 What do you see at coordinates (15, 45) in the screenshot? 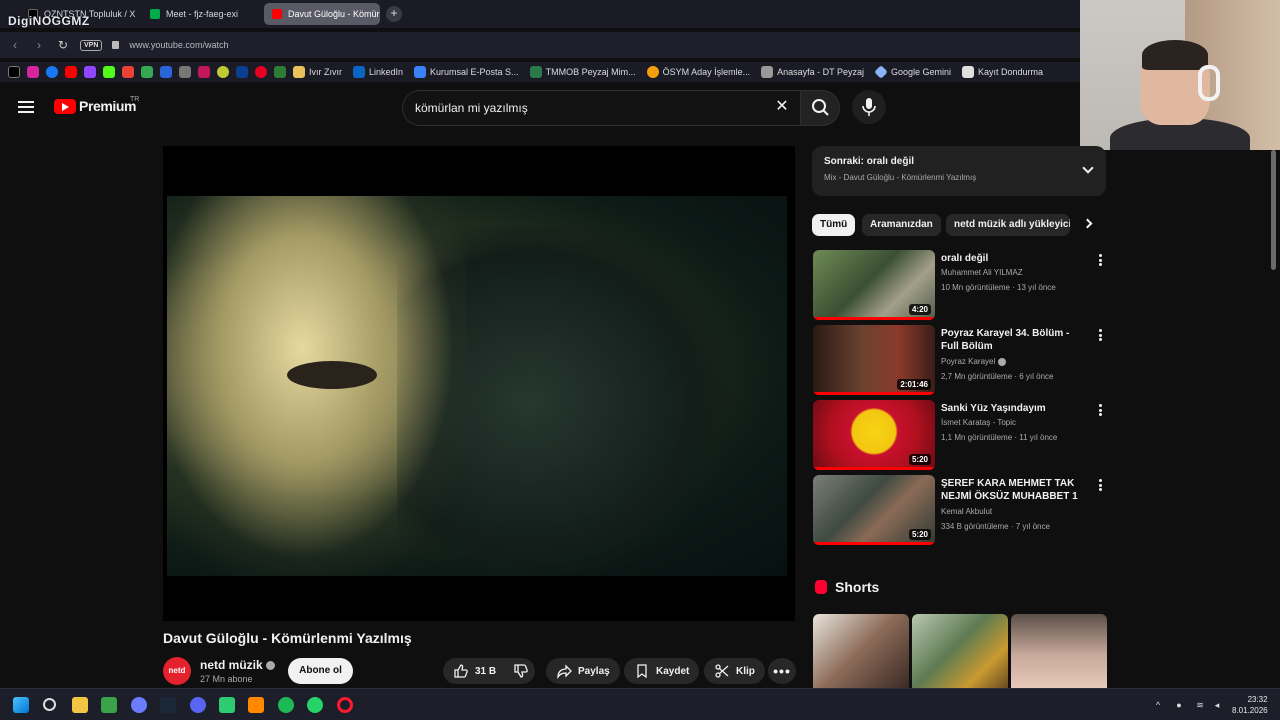
I see `back-icon: ‹` at bounding box center [15, 45].